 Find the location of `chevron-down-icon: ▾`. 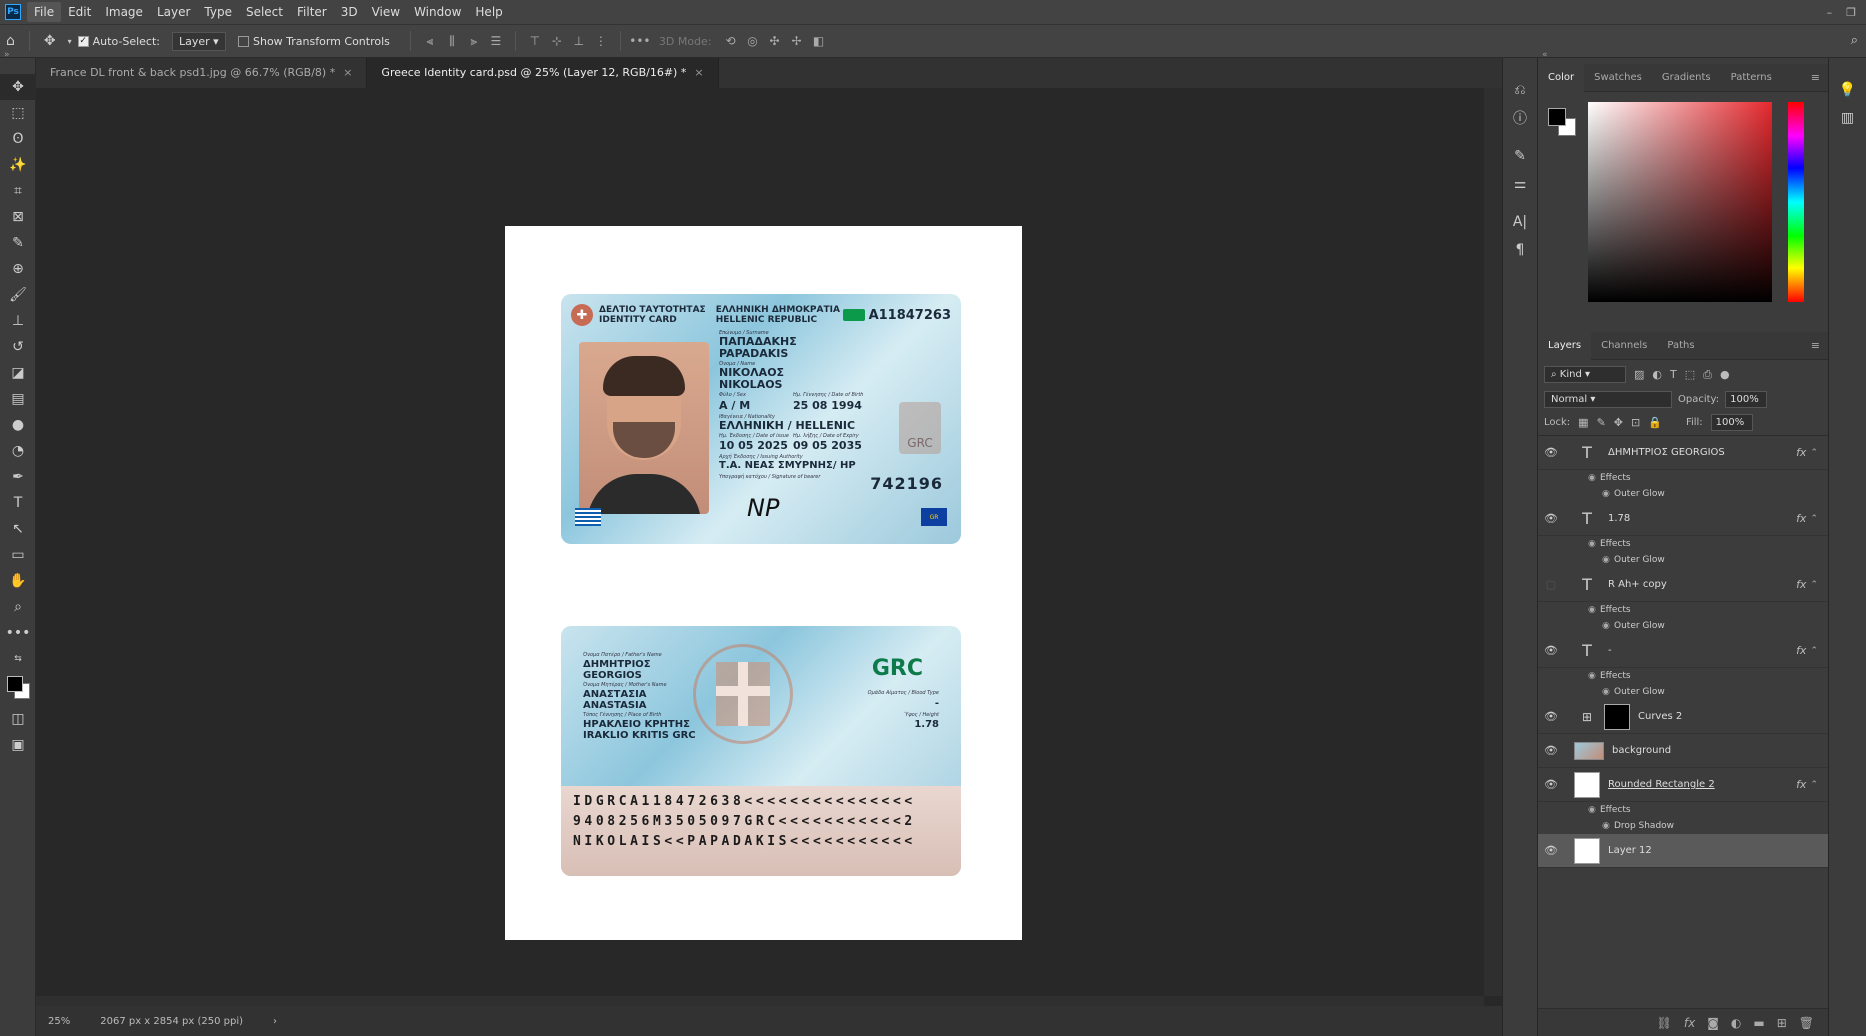

chevron-down-icon: ▾ is located at coordinates (70, 41).